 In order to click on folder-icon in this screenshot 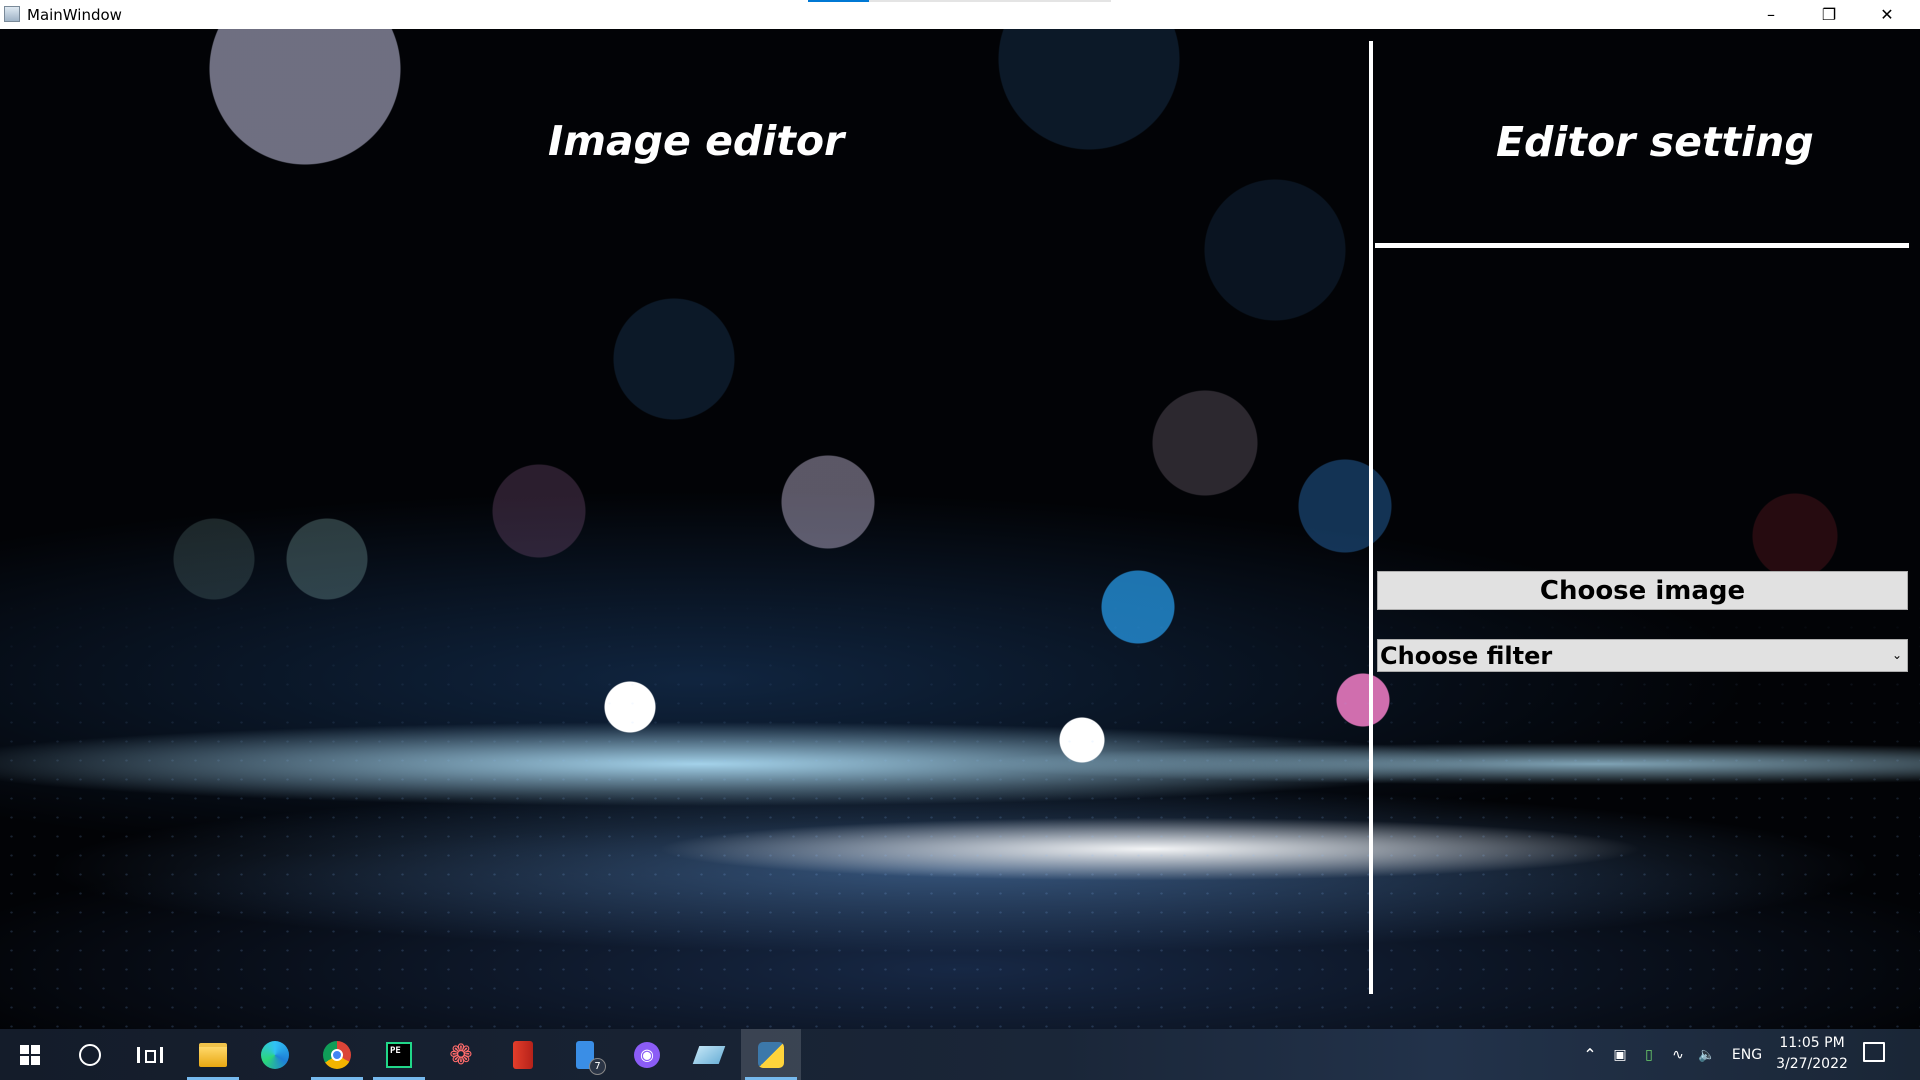, I will do `click(213, 1054)`.